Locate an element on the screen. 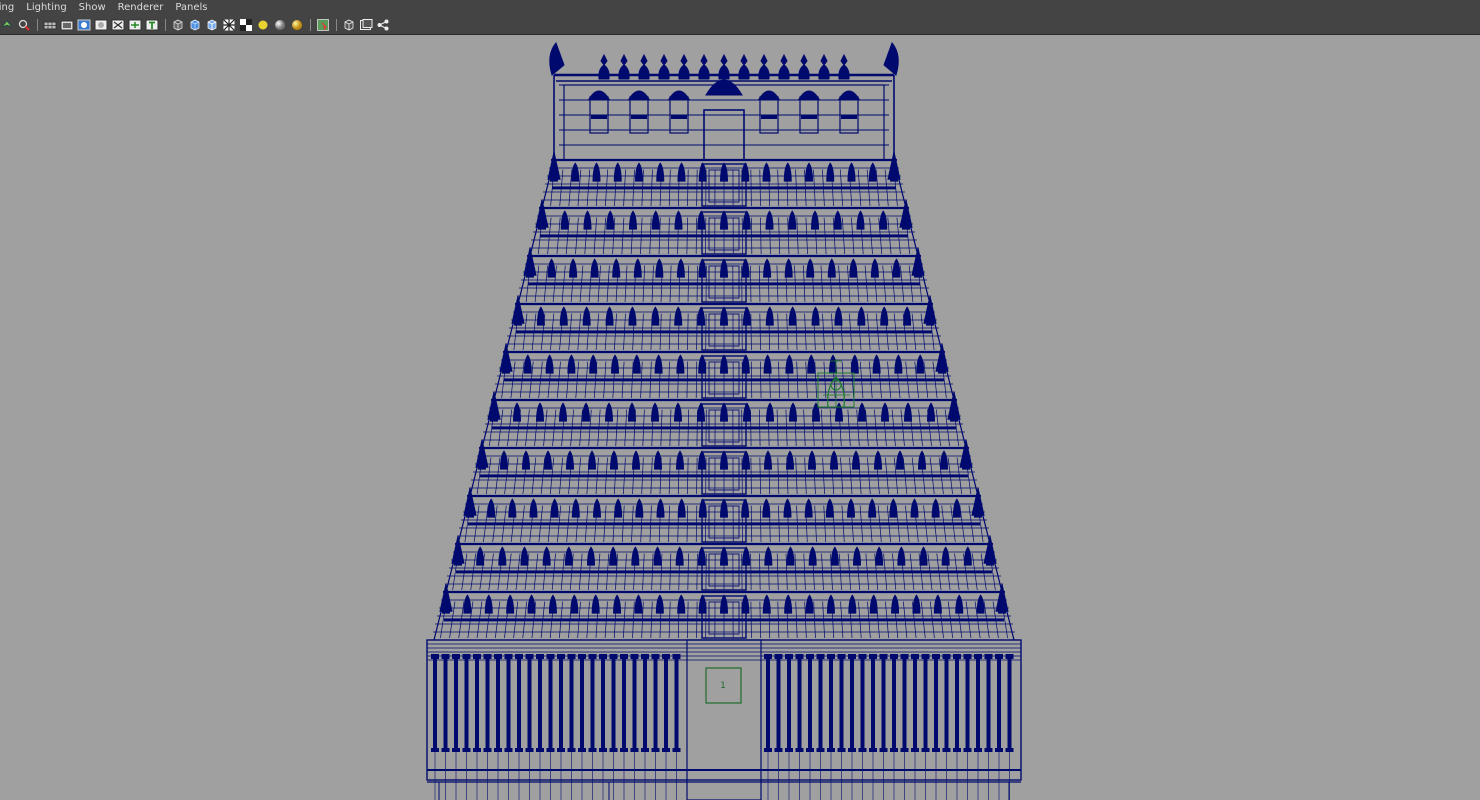 This screenshot has width=1480, height=800. smooth-shade-icon is located at coordinates (195, 25).